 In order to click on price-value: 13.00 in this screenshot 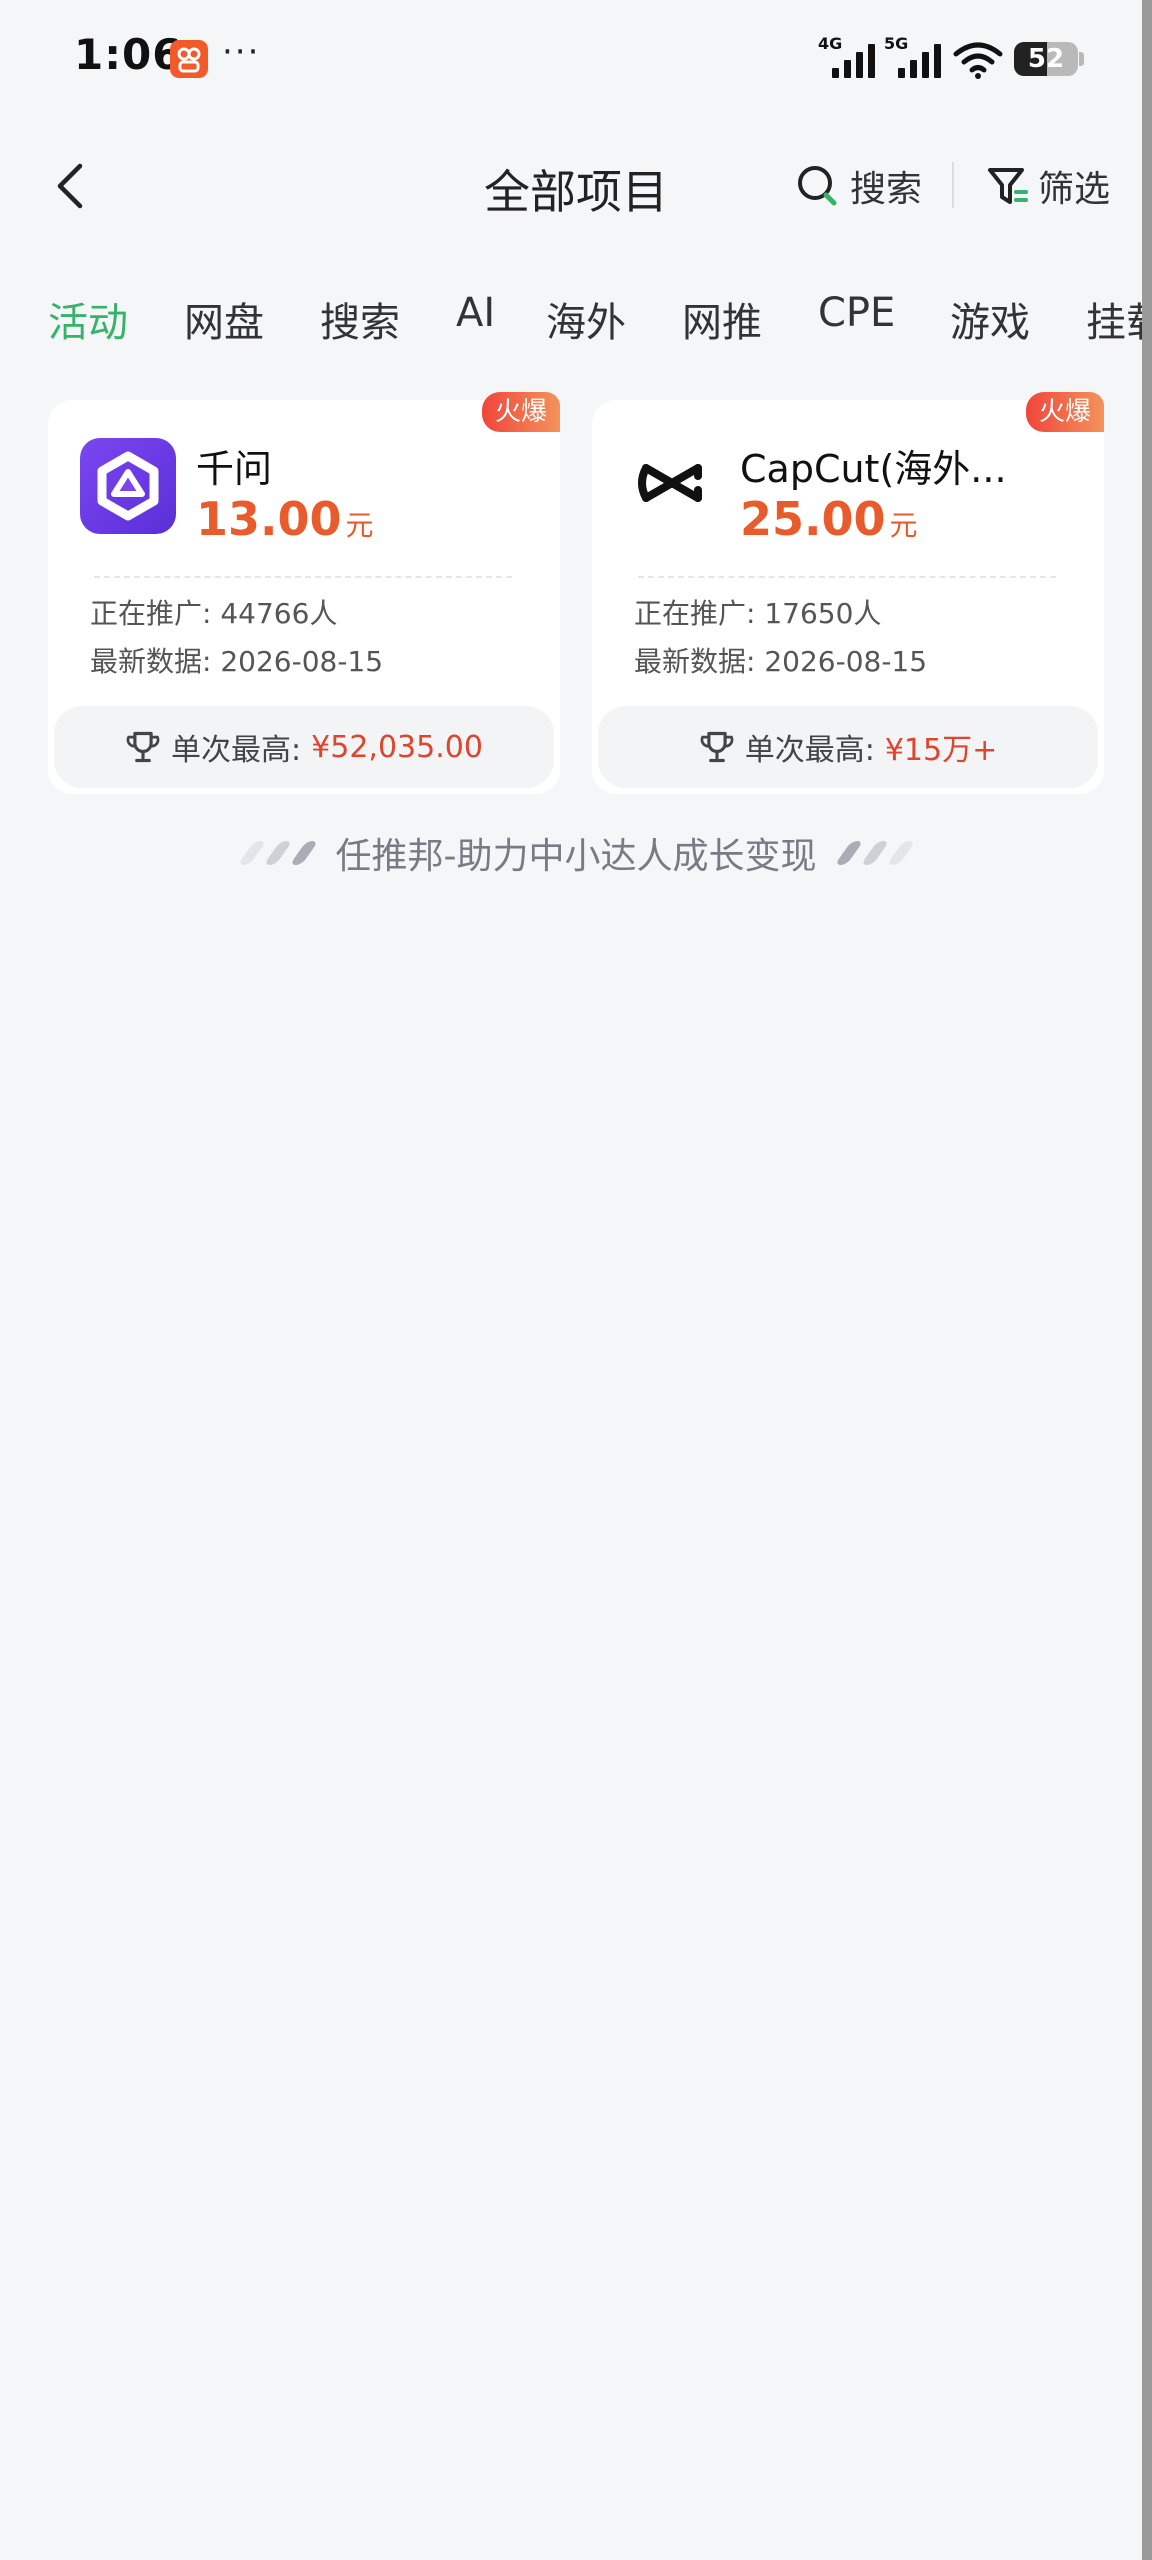, I will do `click(269, 519)`.